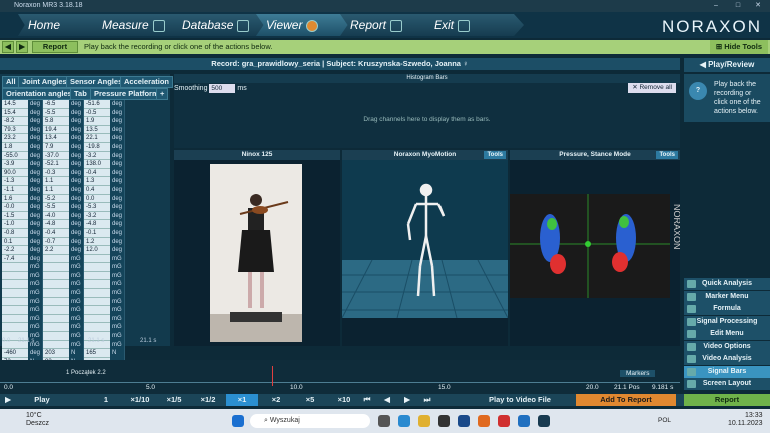 Image resolution: width=770 pixels, height=433 pixels. I want to click on playhead, so click(272, 376).